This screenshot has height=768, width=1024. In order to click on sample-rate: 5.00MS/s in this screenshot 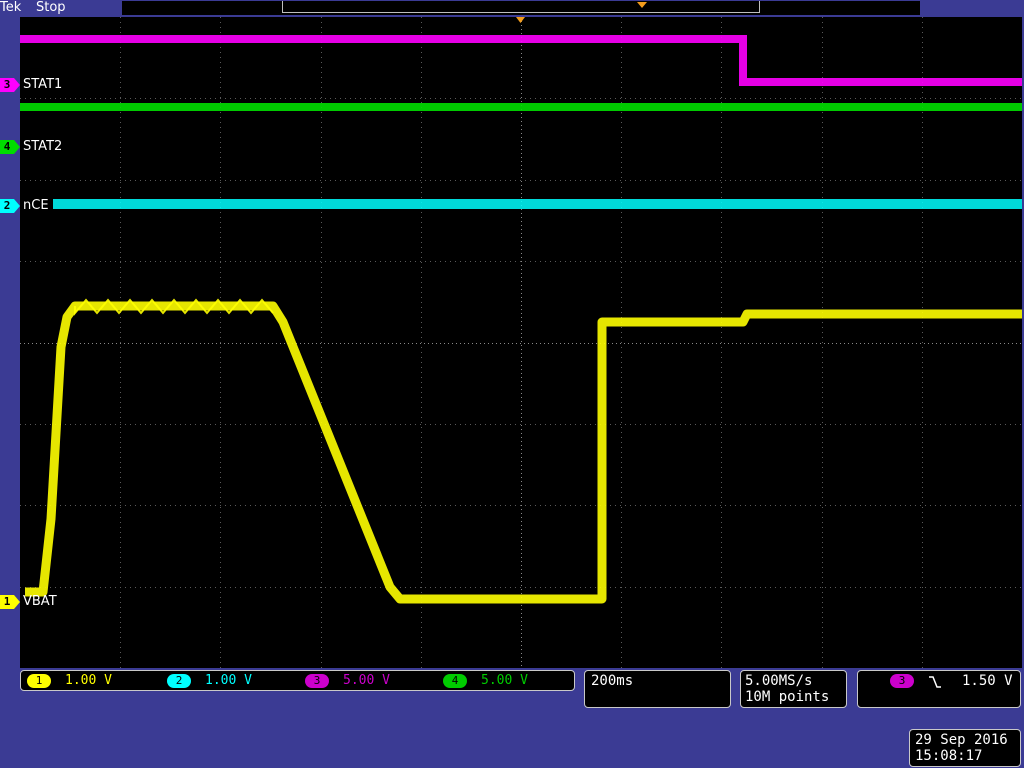, I will do `click(779, 681)`.